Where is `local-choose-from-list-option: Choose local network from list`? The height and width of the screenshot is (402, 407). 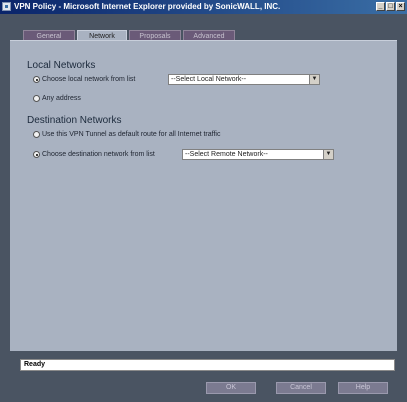 local-choose-from-list-option: Choose local network from list is located at coordinates (84, 79).